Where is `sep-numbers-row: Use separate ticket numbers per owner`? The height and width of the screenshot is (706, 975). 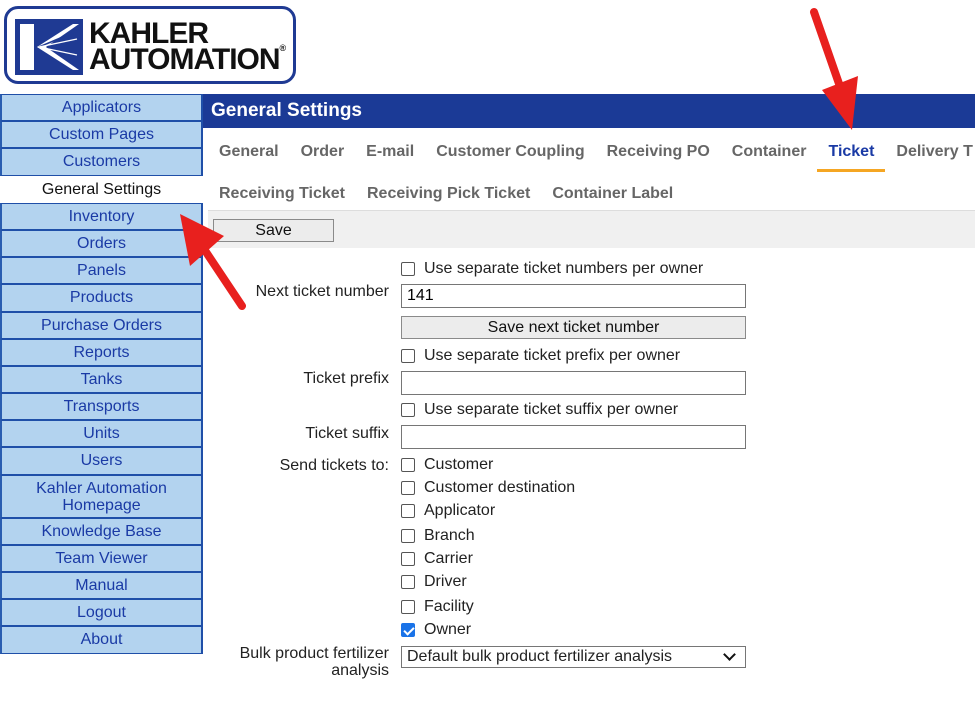
sep-numbers-row: Use separate ticket numbers per owner is located at coordinates (552, 269).